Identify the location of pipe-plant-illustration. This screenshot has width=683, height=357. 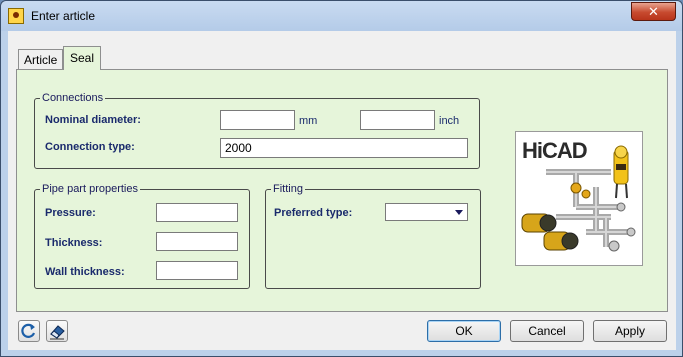
(578, 198).